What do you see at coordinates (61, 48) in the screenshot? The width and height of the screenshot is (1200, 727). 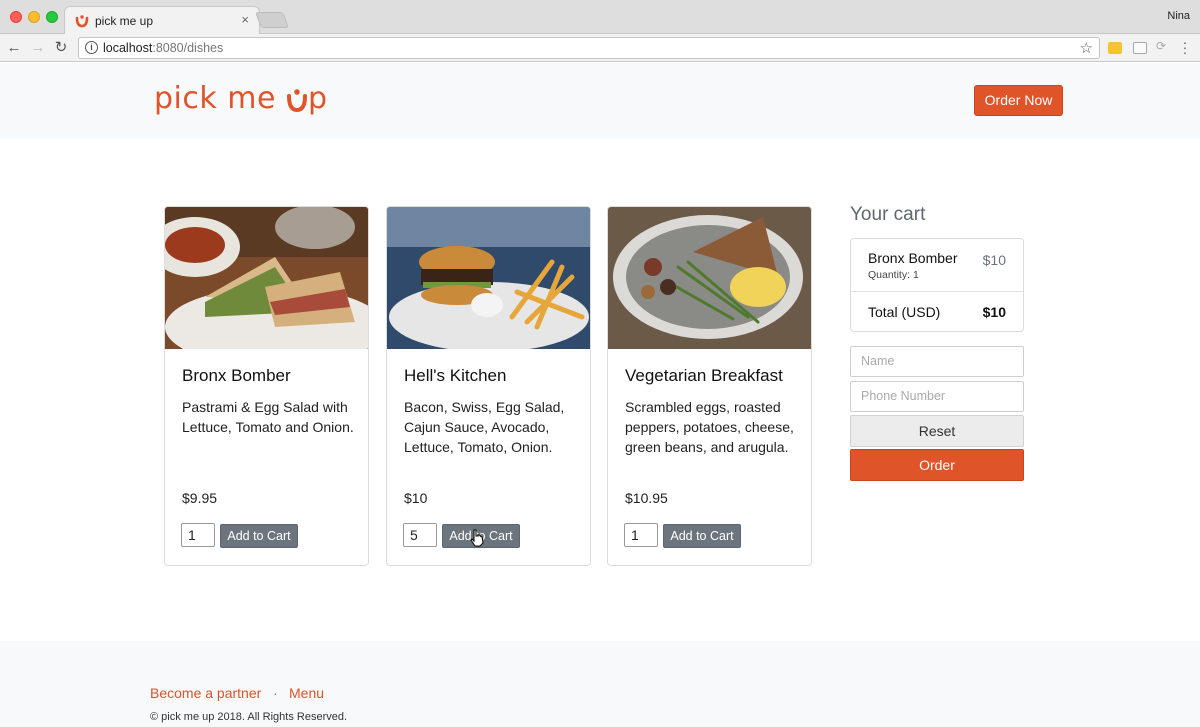 I see `reload-icon: ↻` at bounding box center [61, 48].